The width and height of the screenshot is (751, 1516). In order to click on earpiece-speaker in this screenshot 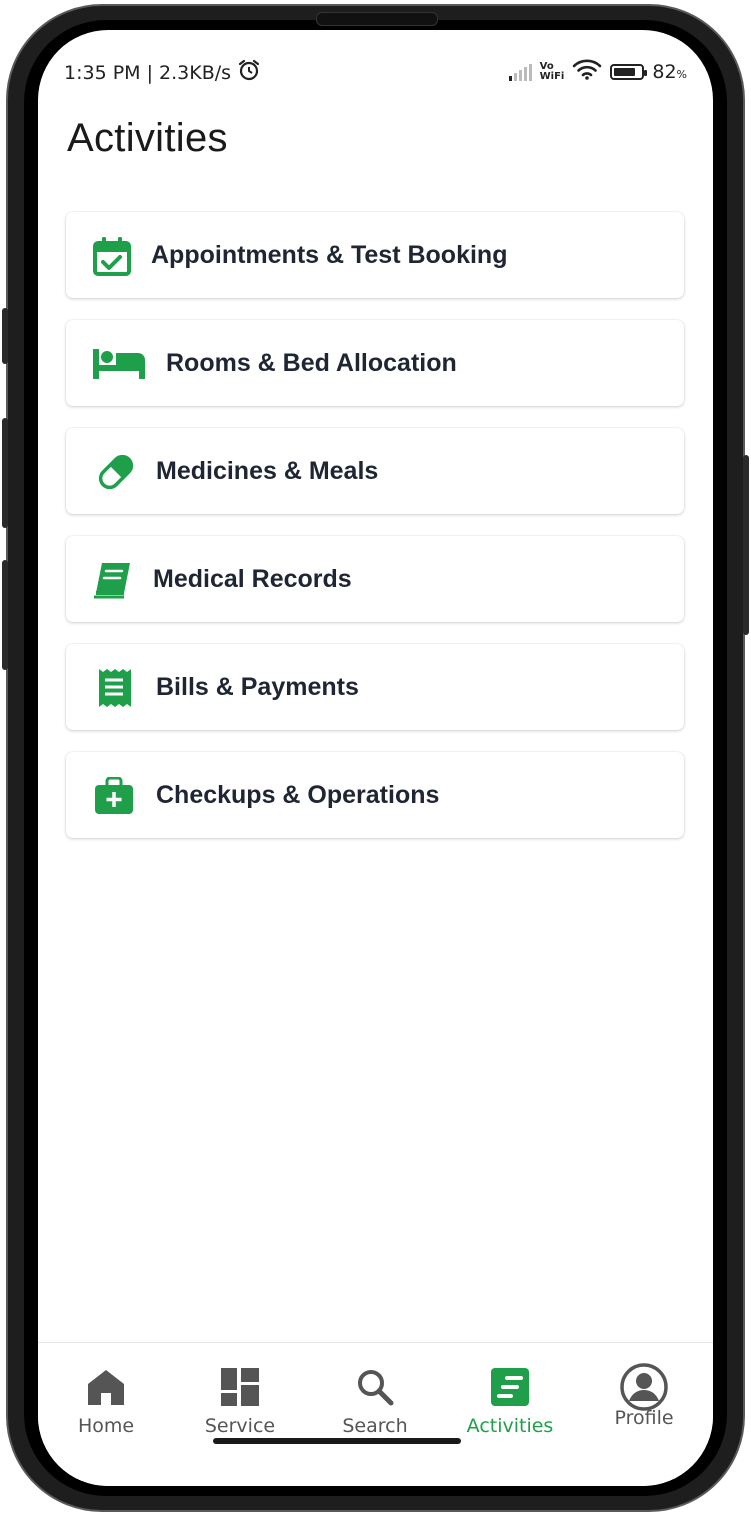, I will do `click(377, 19)`.